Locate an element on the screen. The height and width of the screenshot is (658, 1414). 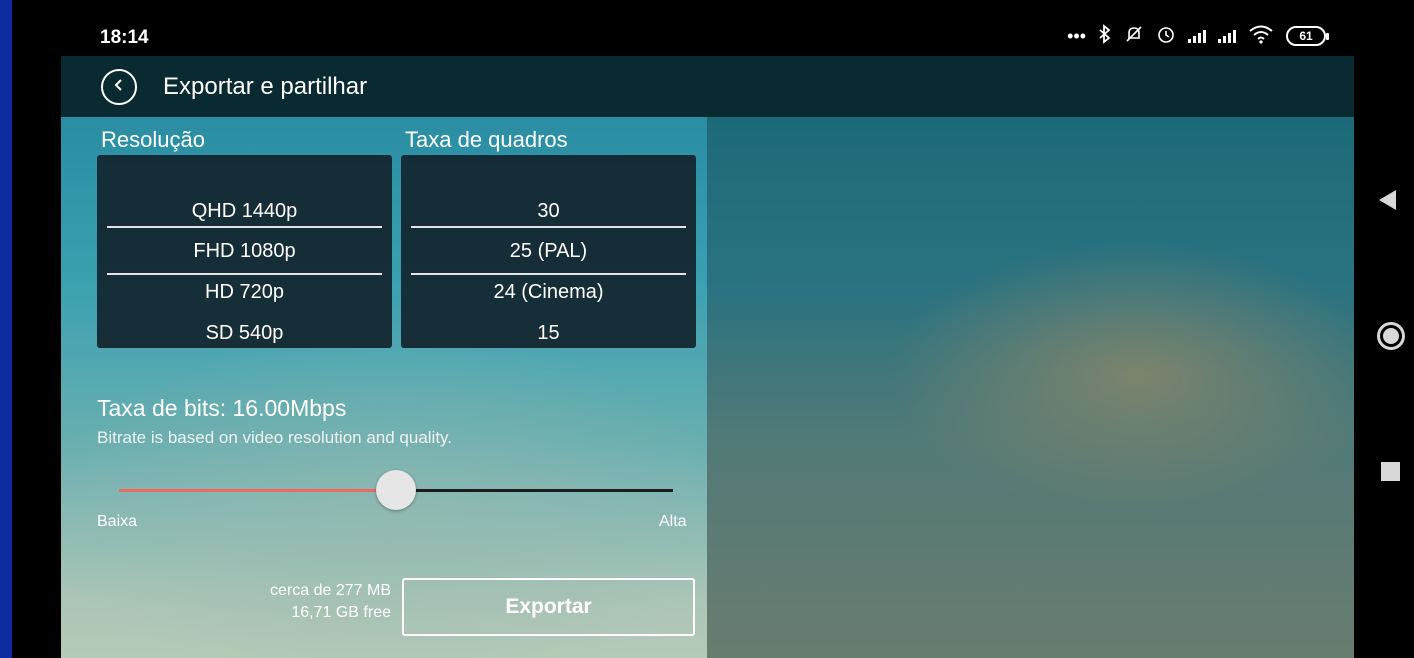
status-bar: 18:14 ••• 61 is located at coordinates (687, 28).